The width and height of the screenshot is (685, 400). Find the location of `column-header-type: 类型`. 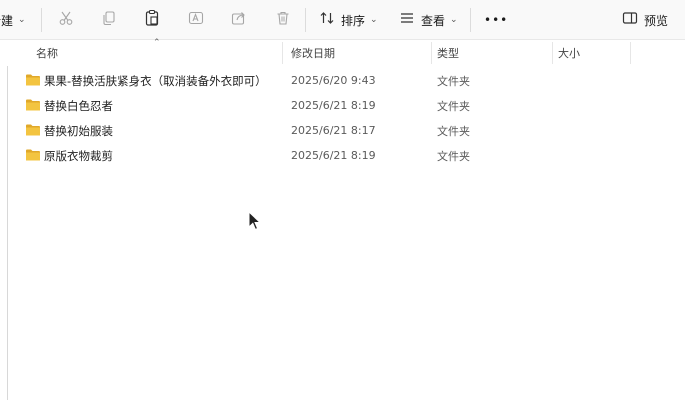

column-header-type: 类型 is located at coordinates (448, 53).